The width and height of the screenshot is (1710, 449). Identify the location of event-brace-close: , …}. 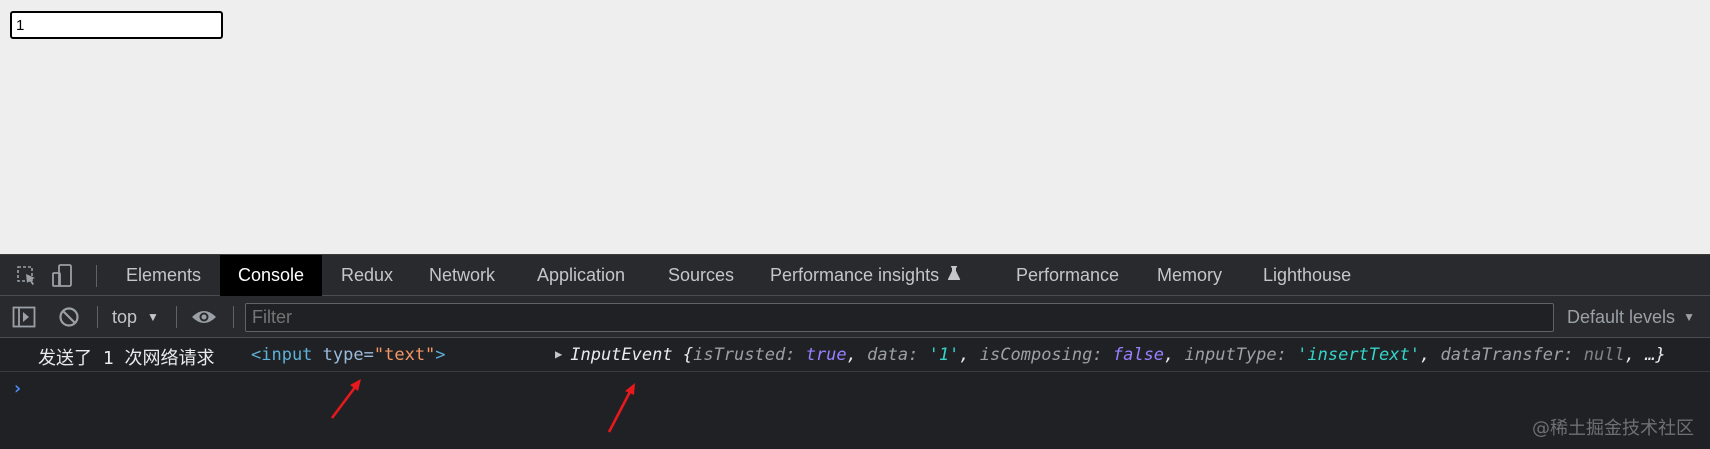
(1645, 355).